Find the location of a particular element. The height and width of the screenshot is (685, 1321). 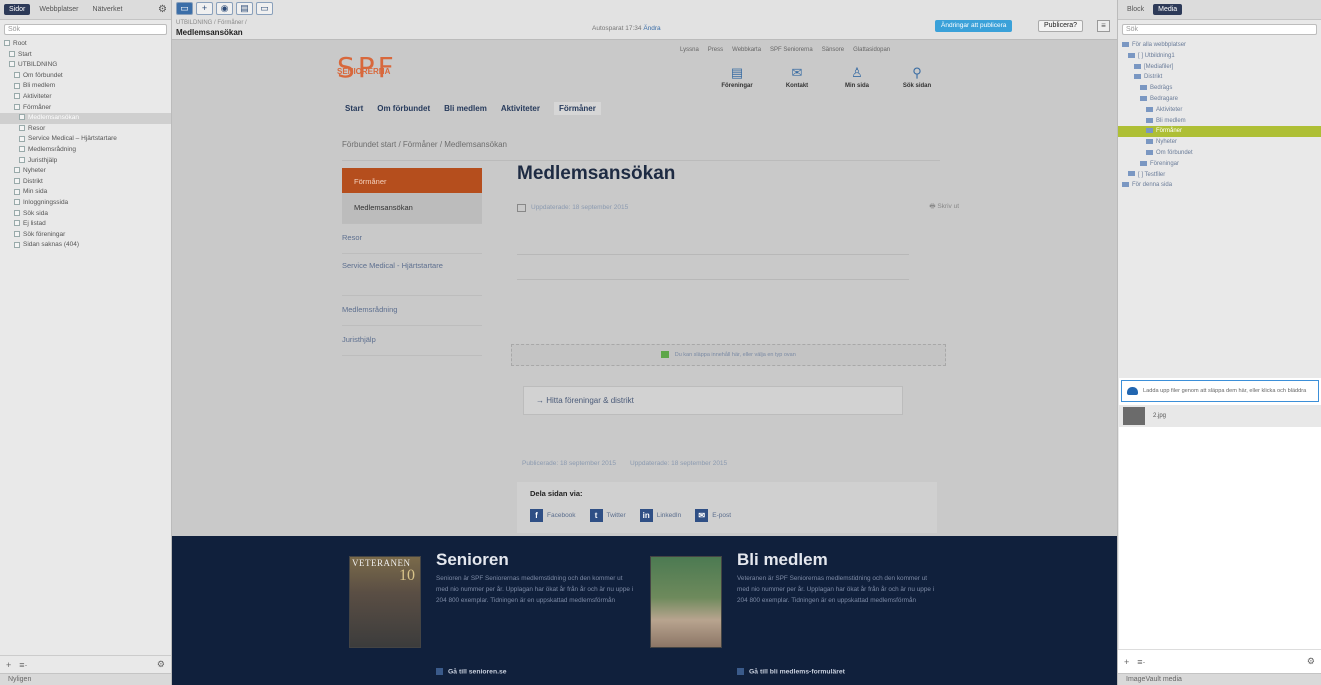

tree-item: Förmåner is located at coordinates (85, 108).